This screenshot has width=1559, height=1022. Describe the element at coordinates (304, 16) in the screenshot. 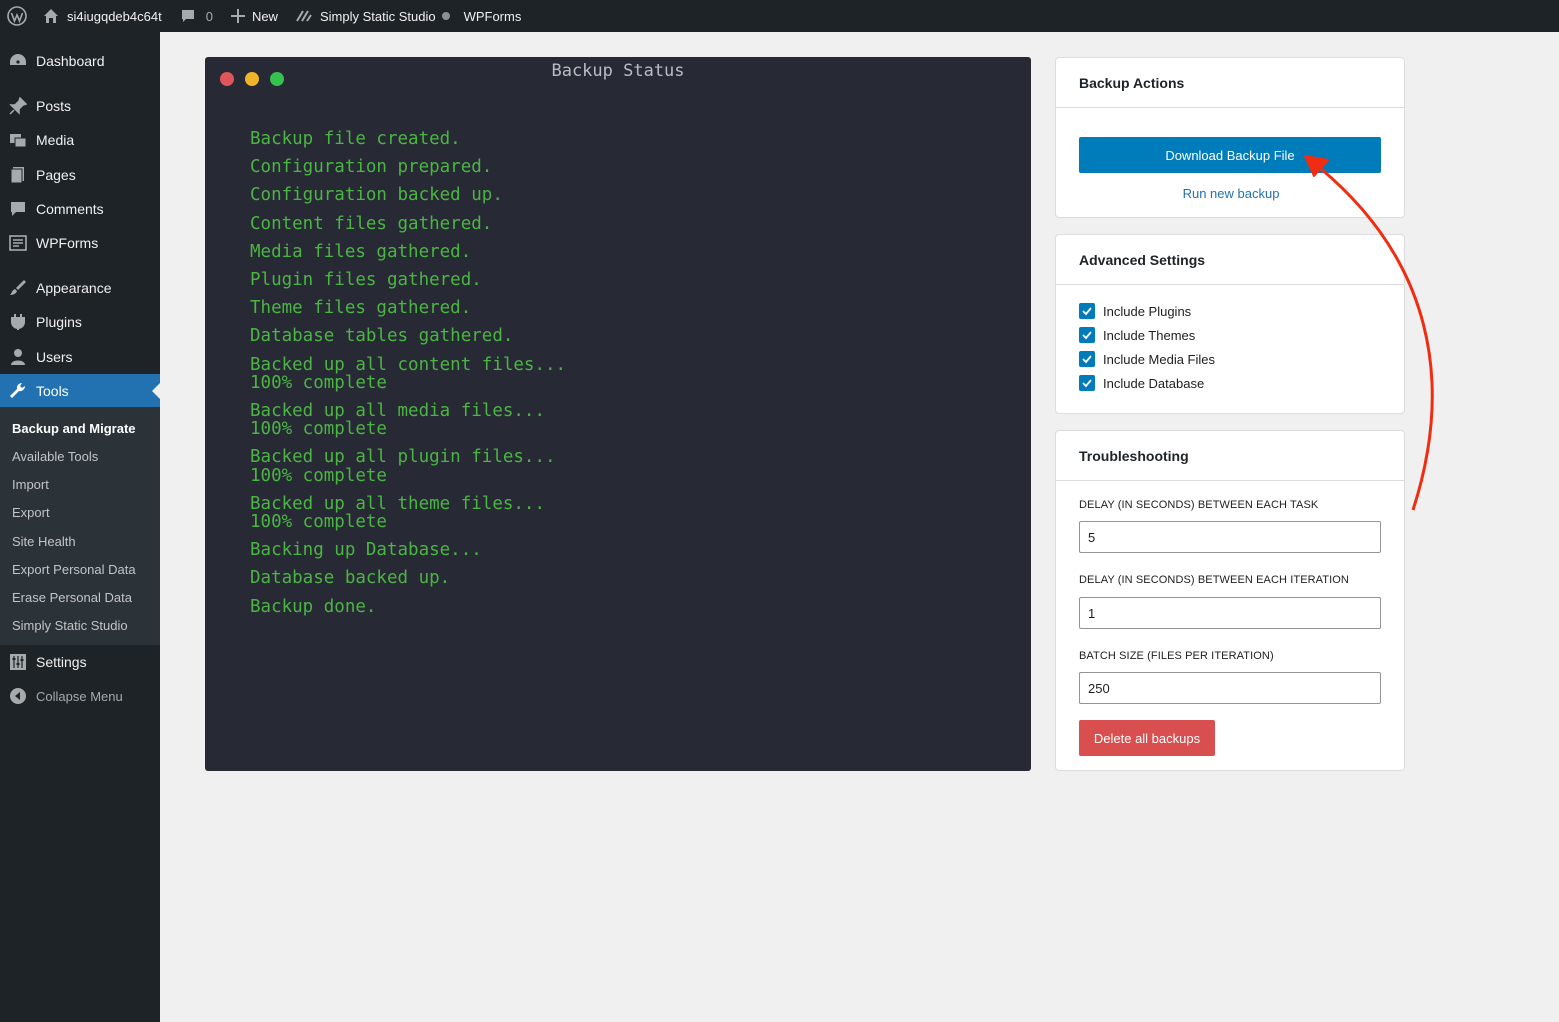

I see `simply-static-logo-icon` at that location.